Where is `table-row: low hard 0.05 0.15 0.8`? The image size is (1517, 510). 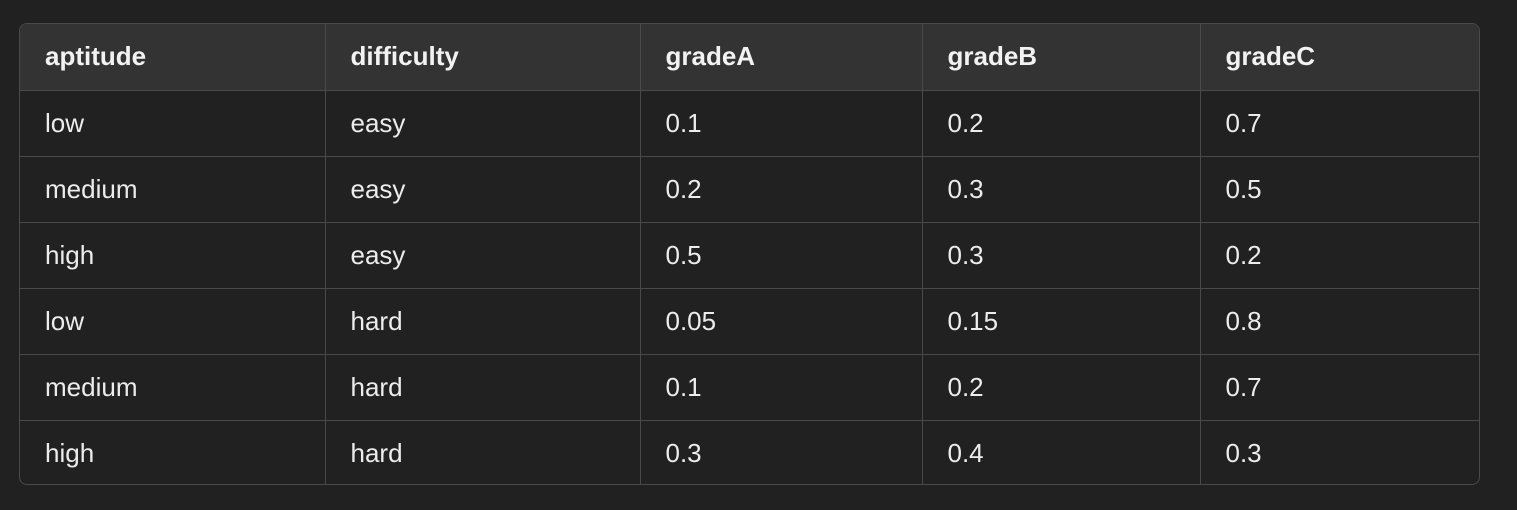 table-row: low hard 0.05 0.15 0.8 is located at coordinates (749, 321).